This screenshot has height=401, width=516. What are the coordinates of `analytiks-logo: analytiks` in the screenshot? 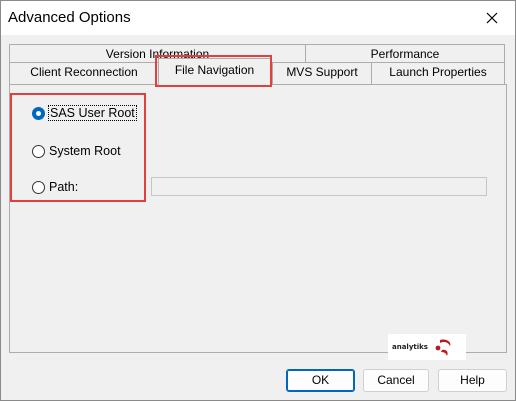 It's located at (427, 347).